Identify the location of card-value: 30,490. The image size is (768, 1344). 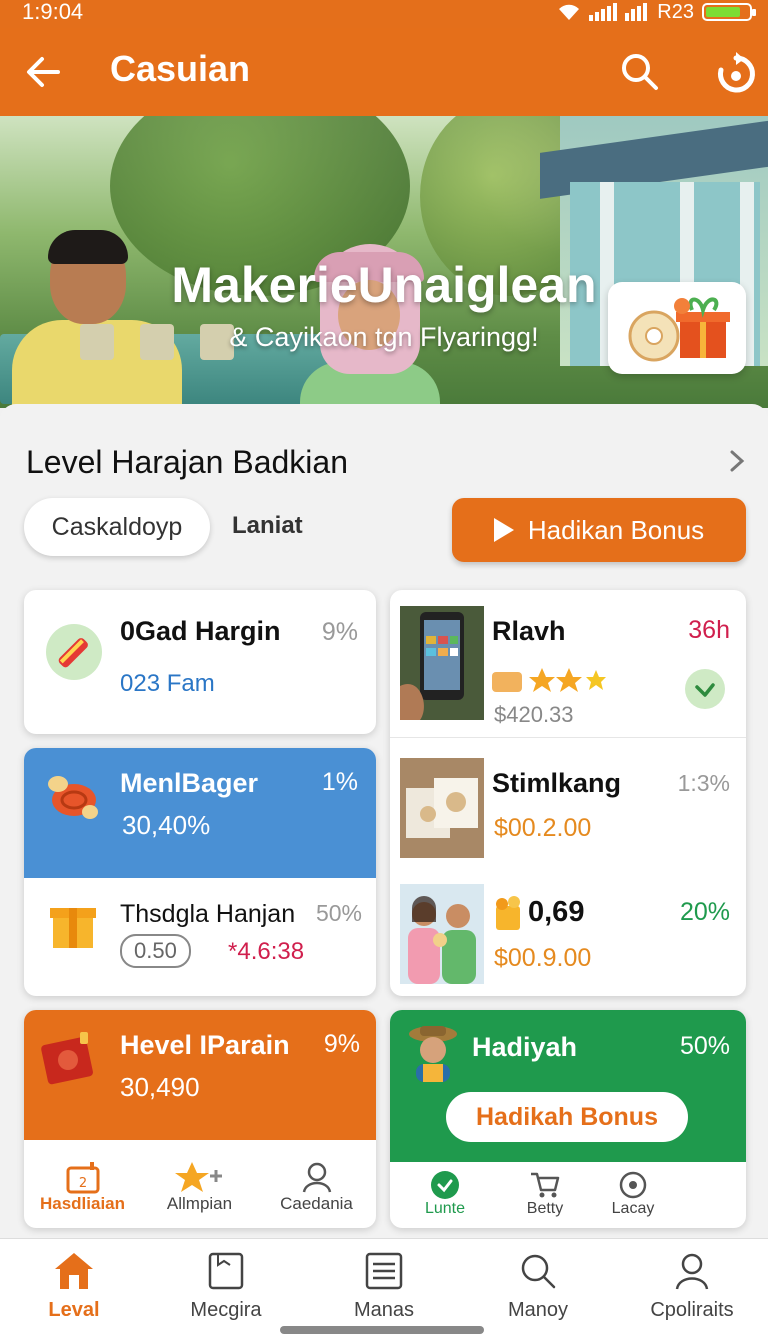
(160, 1087).